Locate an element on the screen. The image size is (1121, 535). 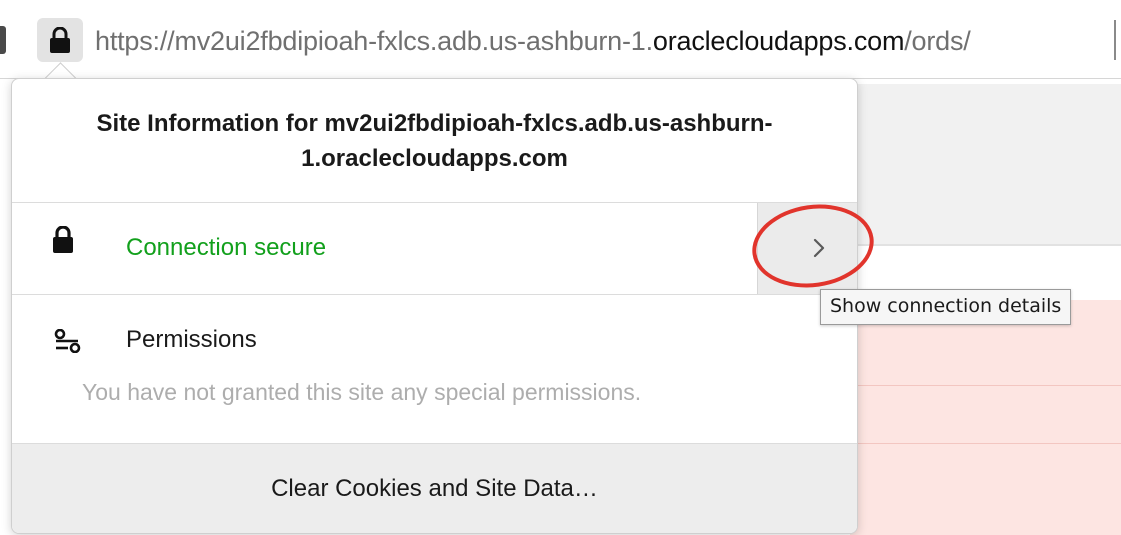
connection-security-row: Connection secure is located at coordinates (434, 249).